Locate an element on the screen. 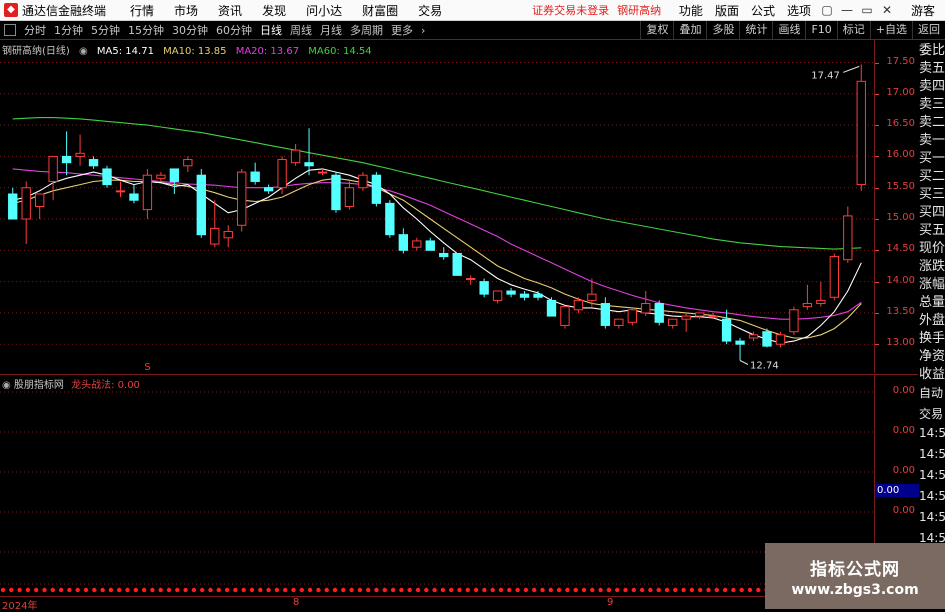 This screenshot has height=612, width=945. menu-item-jiaoyi: 交易 is located at coordinates (430, 10).